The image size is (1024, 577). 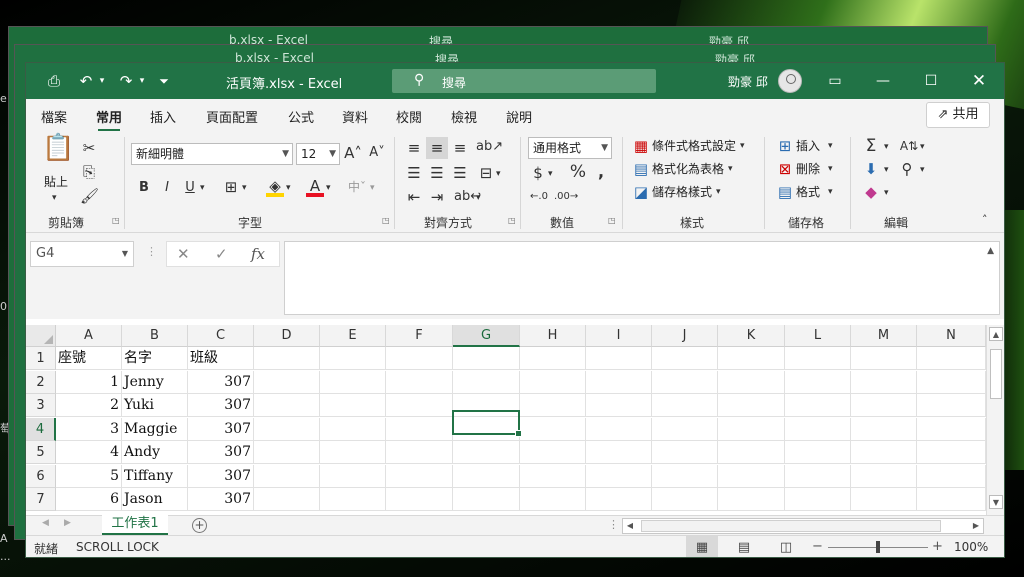 What do you see at coordinates (54, 81) in the screenshot?
I see `autosave-icon: ⎙` at bounding box center [54, 81].